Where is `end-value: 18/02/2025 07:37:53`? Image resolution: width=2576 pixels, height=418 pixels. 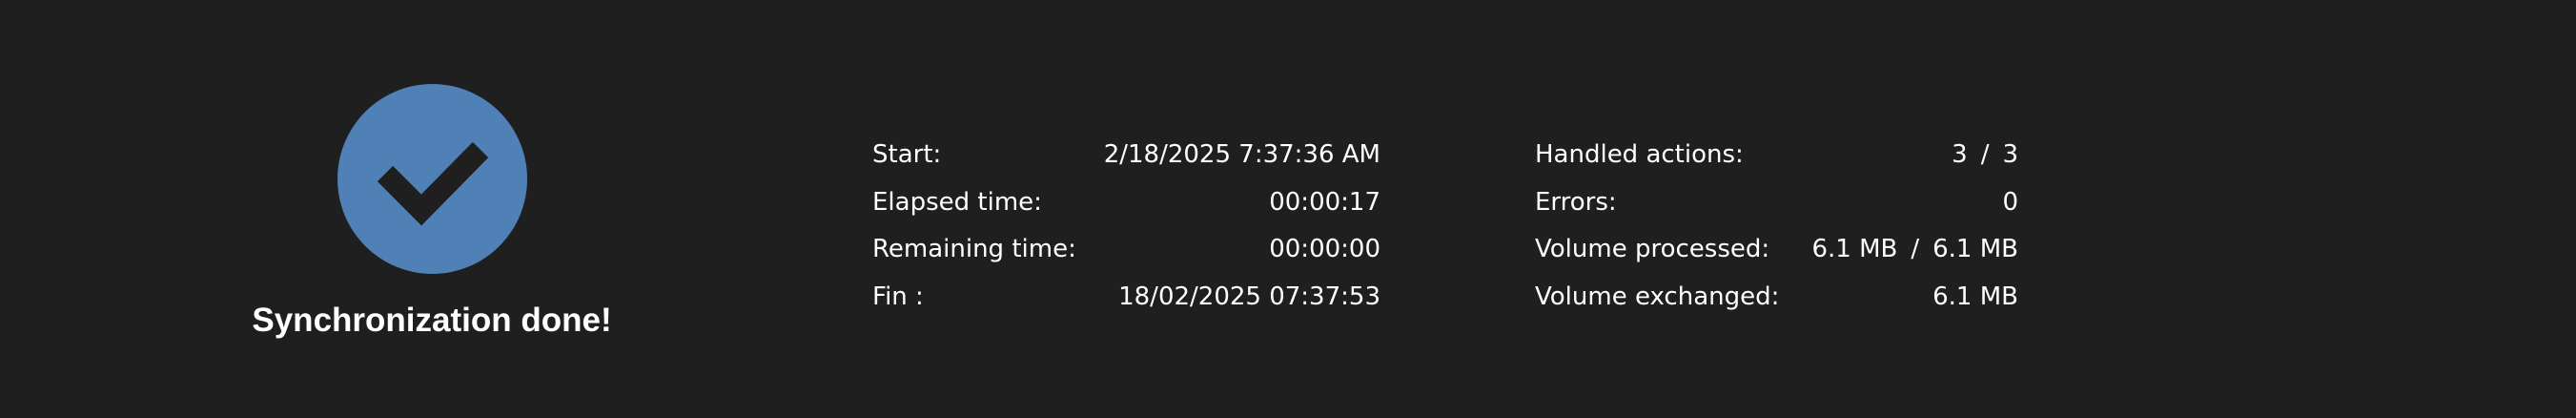 end-value: 18/02/2025 07:37:53 is located at coordinates (1249, 297).